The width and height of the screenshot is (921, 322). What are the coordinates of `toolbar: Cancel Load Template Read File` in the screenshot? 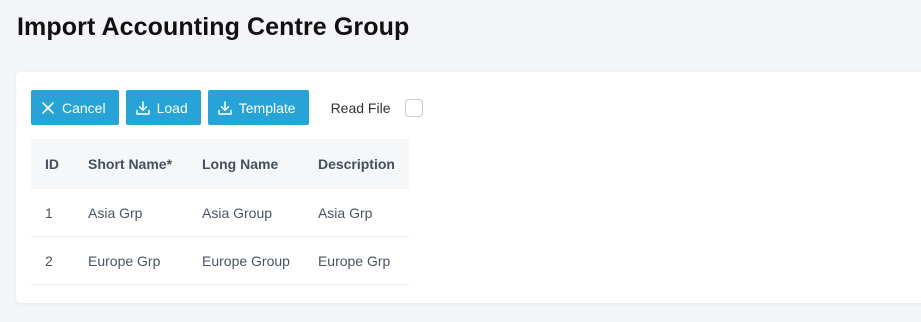 It's located at (227, 107).